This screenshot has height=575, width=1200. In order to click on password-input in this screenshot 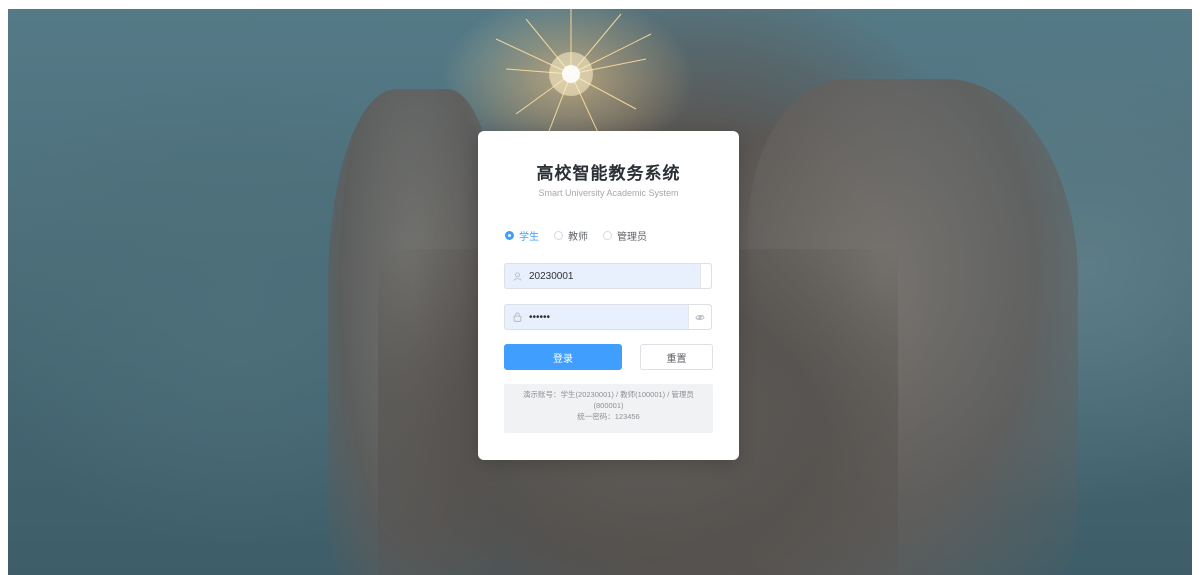, I will do `click(608, 317)`.